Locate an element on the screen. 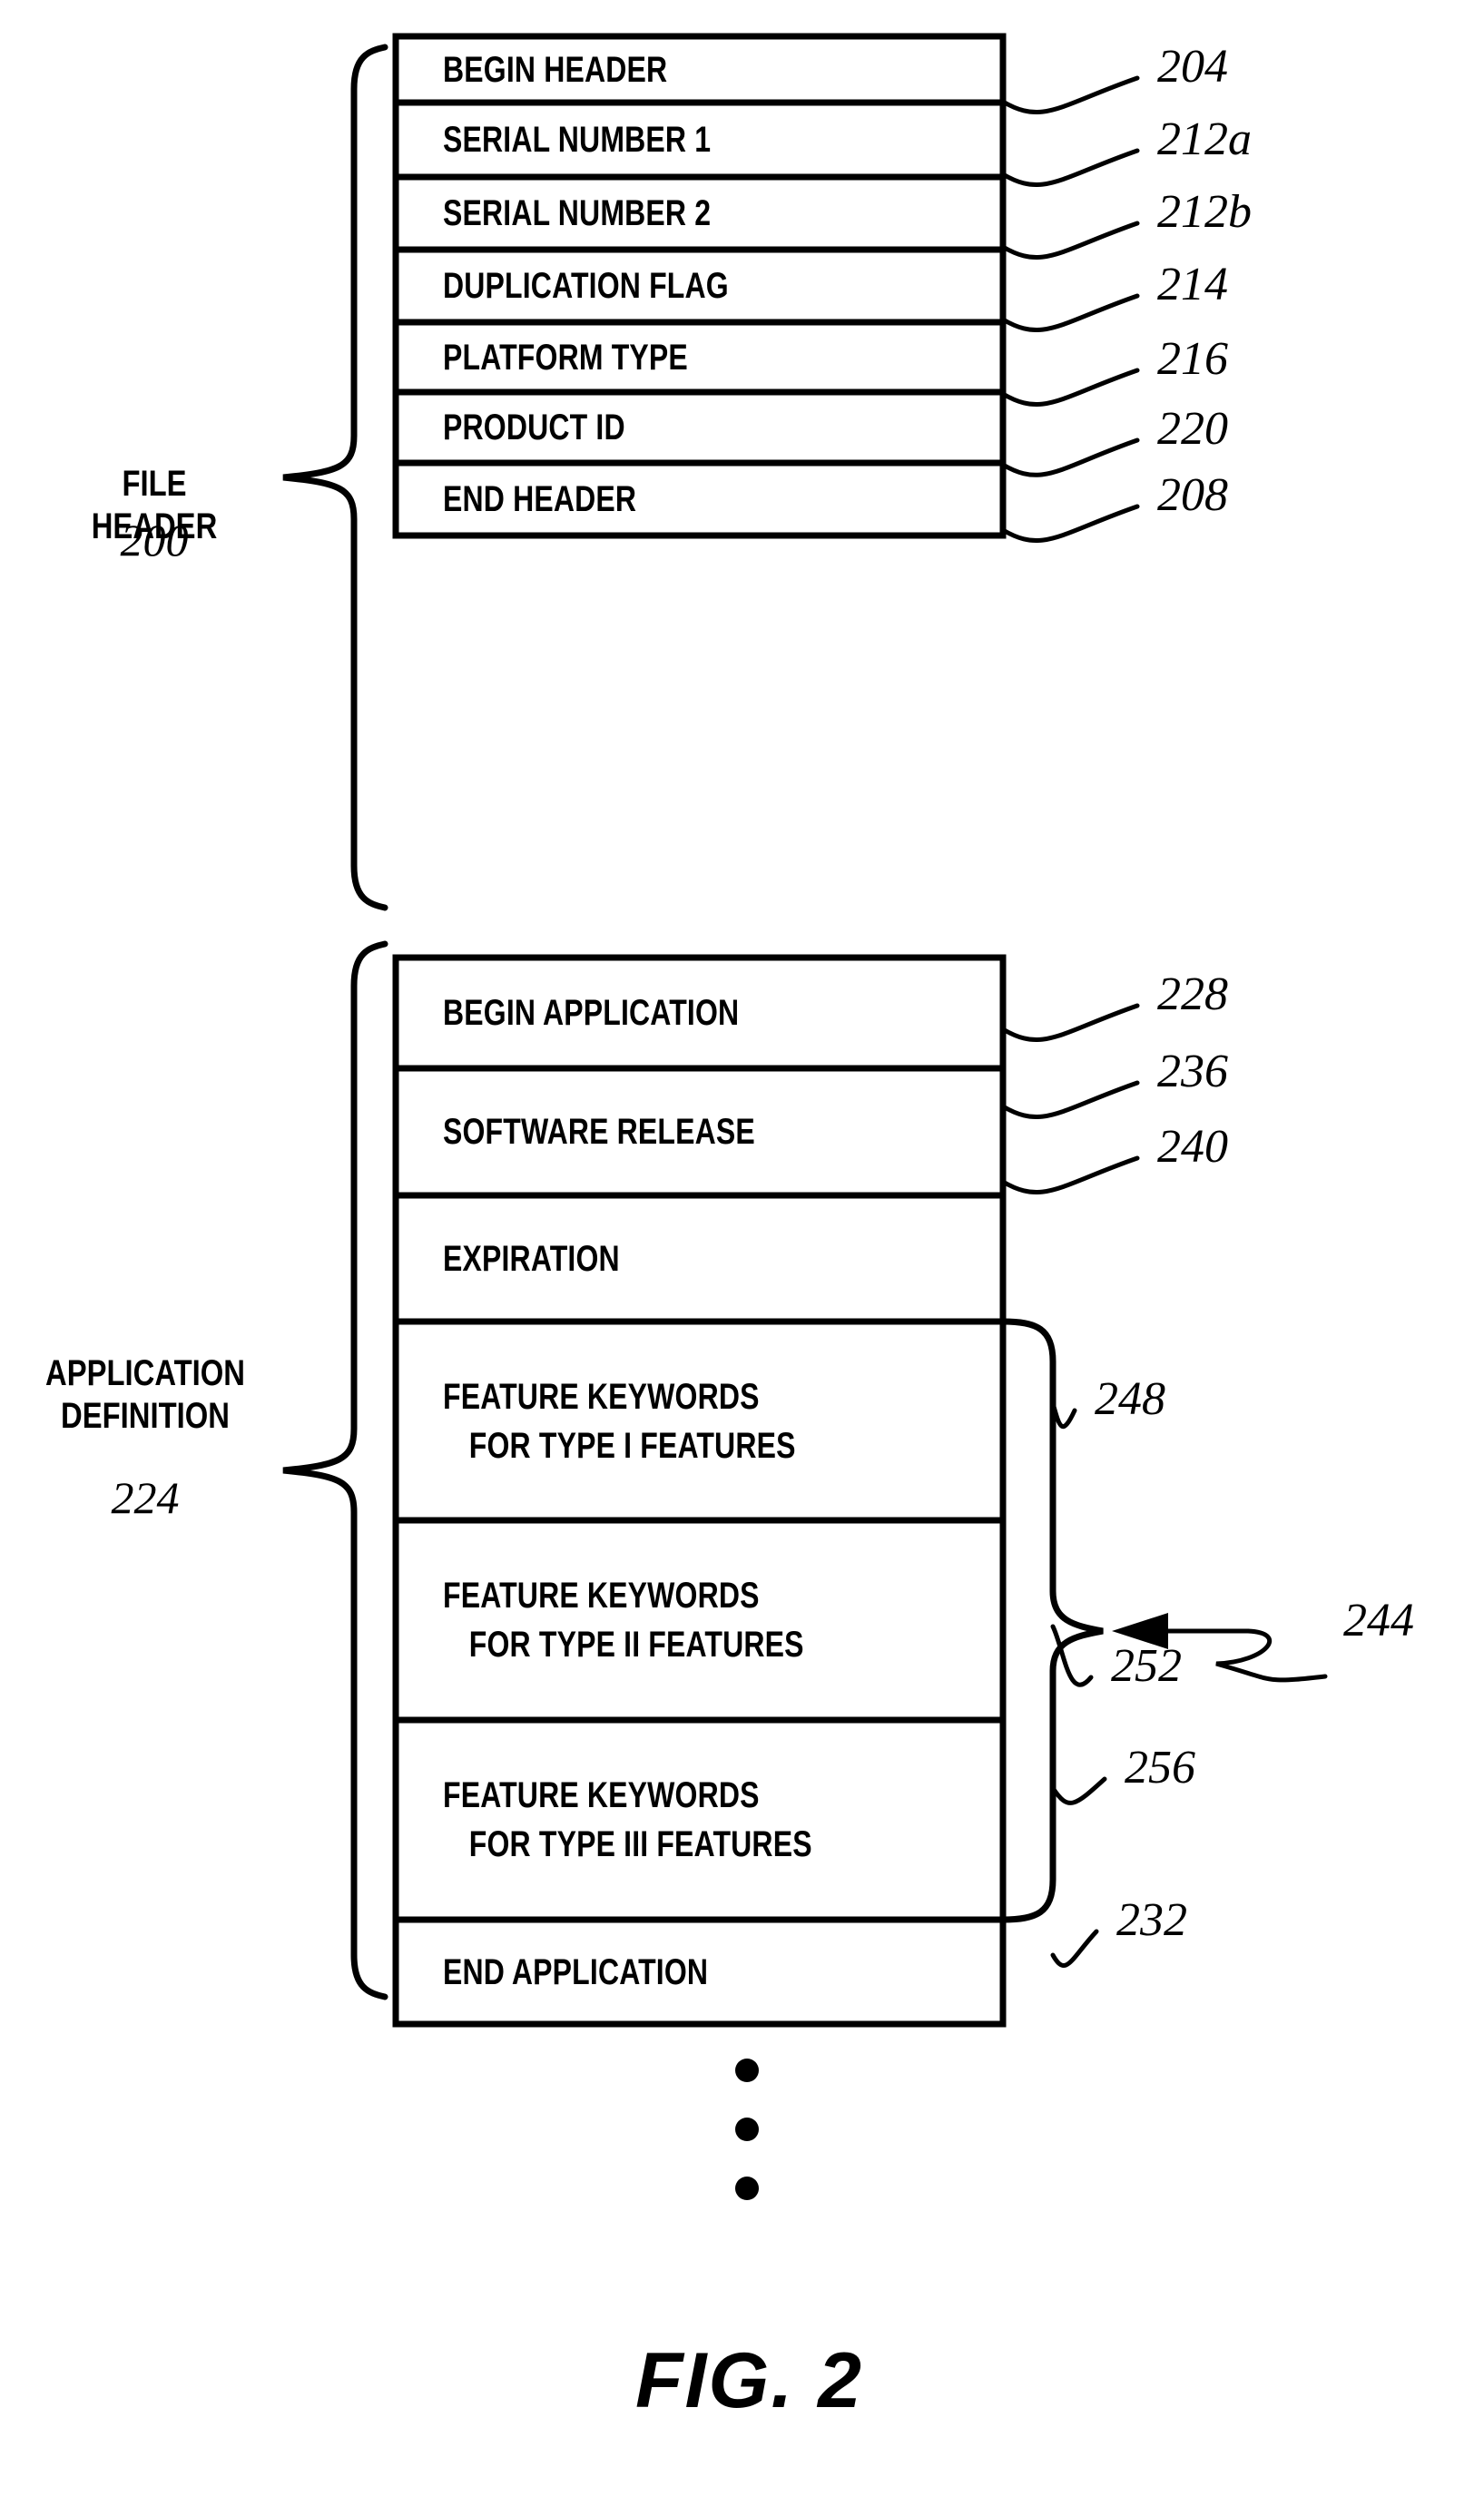 The width and height of the screenshot is (1484, 2506). brace-application-definition is located at coordinates (335, 1470).